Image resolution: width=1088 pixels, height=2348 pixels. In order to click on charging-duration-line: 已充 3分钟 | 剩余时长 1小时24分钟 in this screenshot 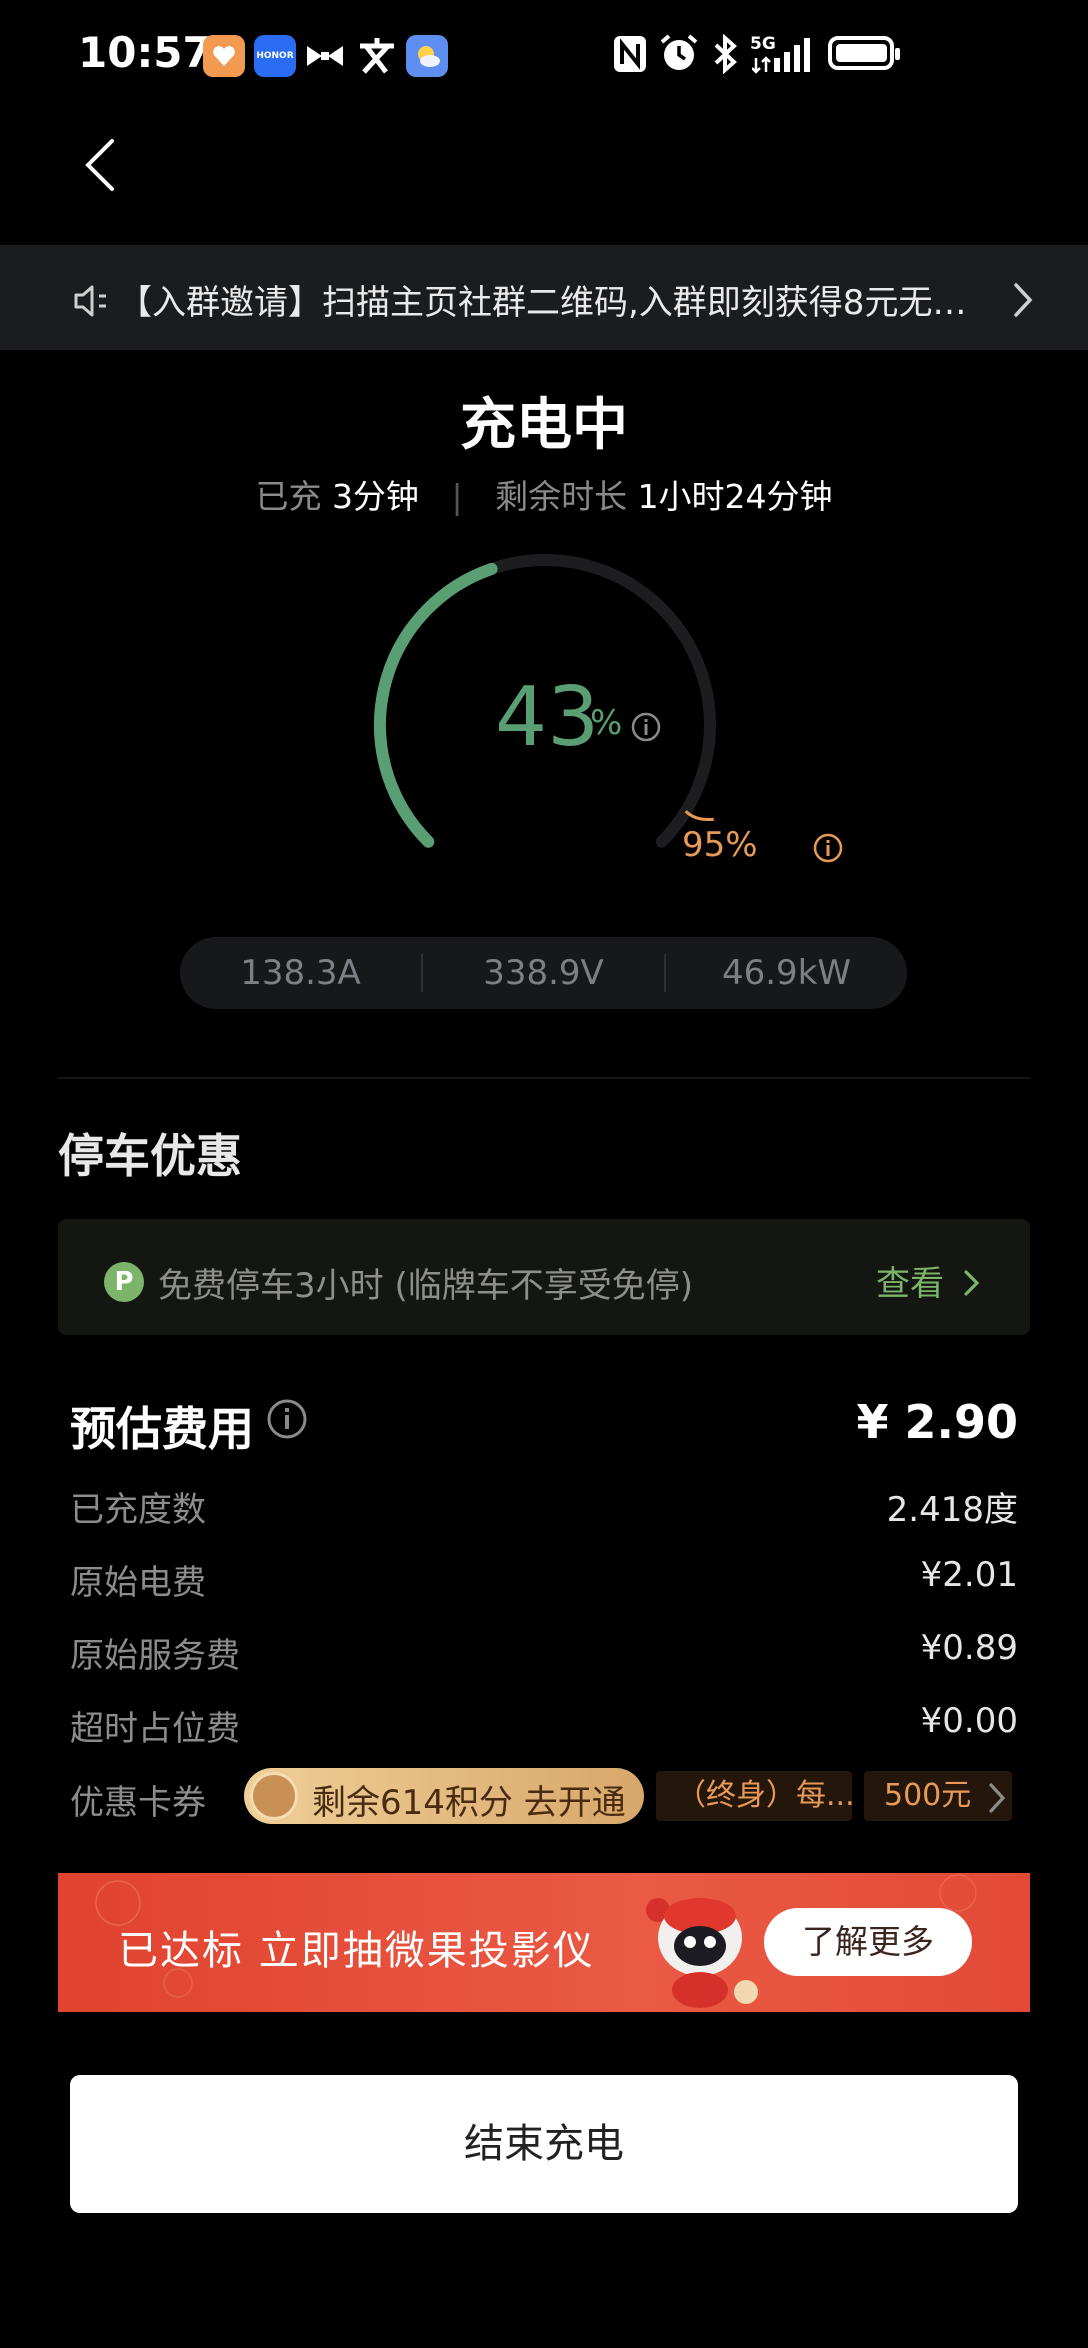, I will do `click(544, 494)`.